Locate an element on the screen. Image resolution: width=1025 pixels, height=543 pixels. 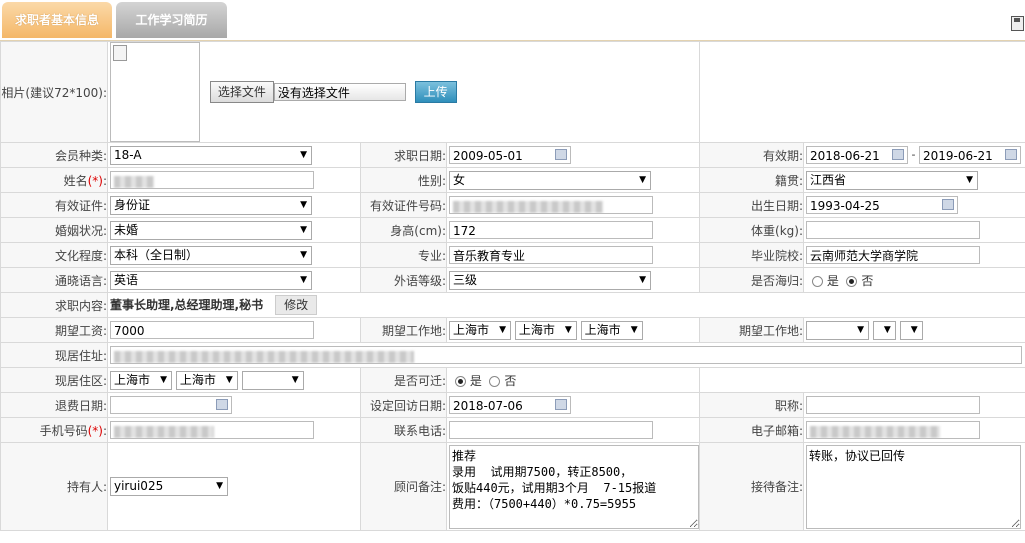
major-input: 音乐教育专业 is located at coordinates (551, 255).